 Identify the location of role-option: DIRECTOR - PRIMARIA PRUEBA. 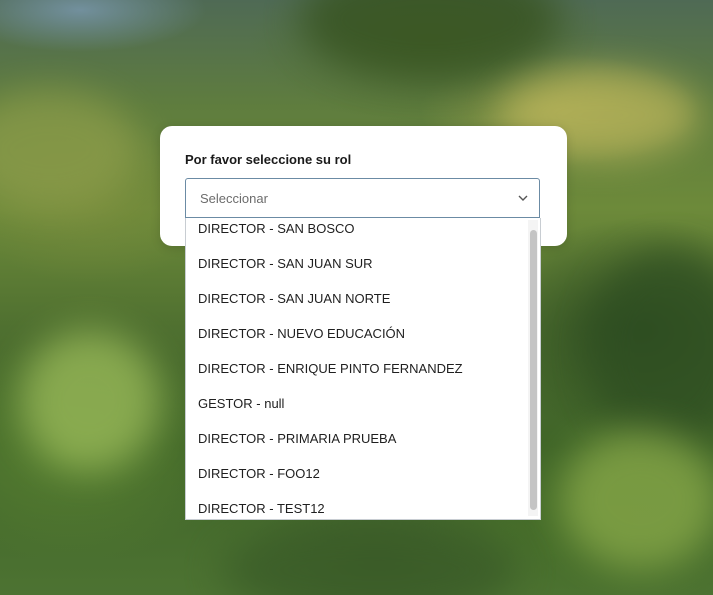
(297, 438).